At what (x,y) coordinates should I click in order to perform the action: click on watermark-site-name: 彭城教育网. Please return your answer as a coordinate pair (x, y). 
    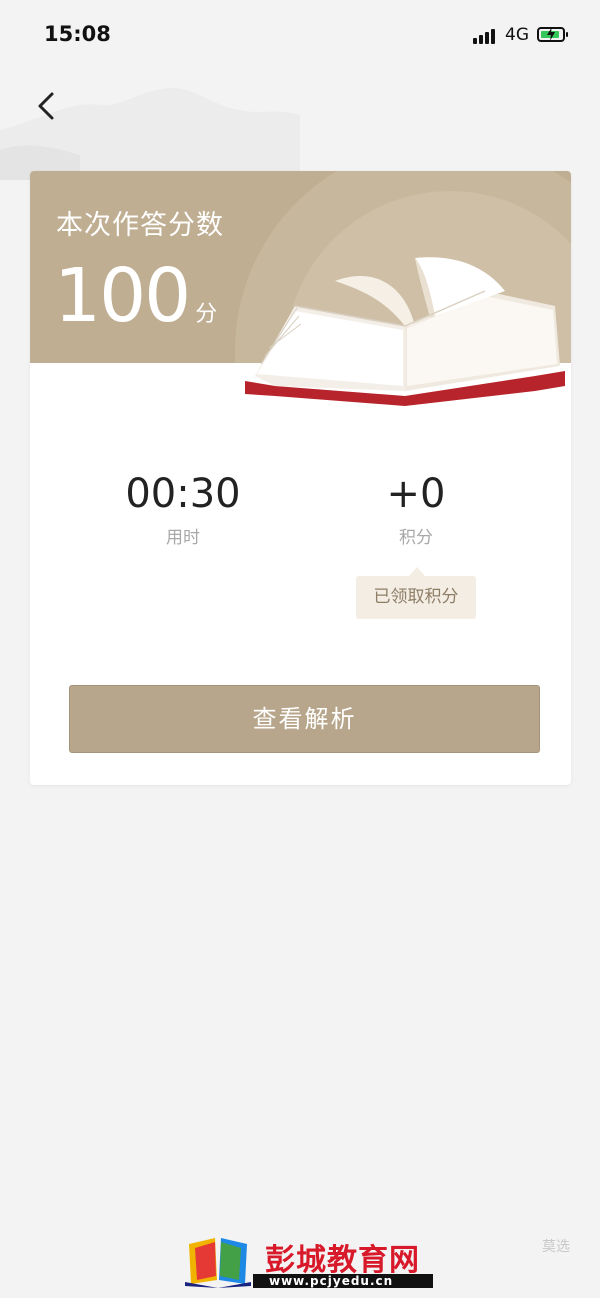
    Looking at the image, I should click on (342, 1260).